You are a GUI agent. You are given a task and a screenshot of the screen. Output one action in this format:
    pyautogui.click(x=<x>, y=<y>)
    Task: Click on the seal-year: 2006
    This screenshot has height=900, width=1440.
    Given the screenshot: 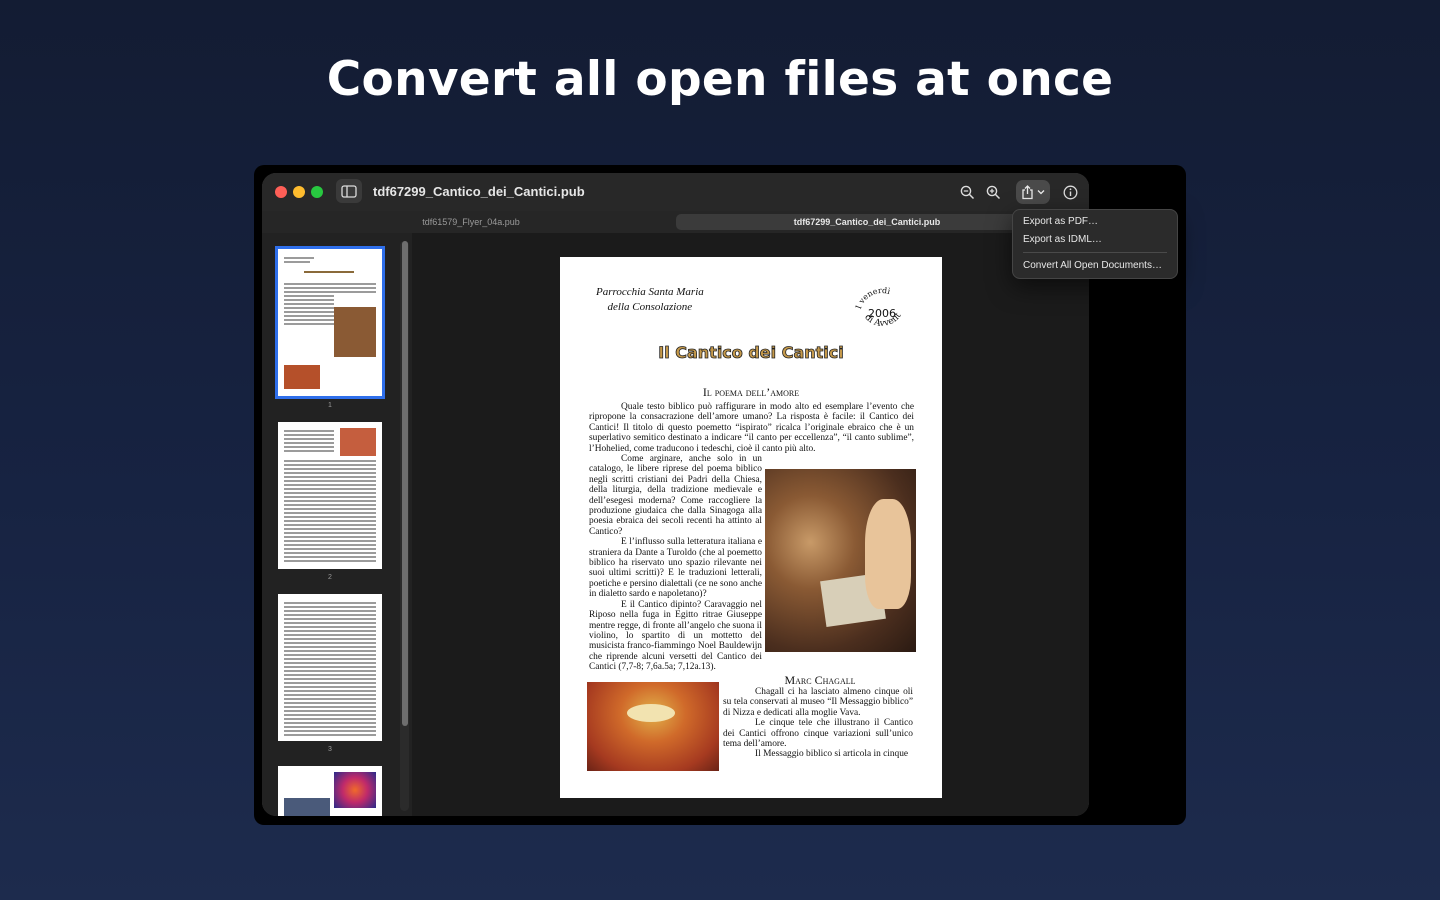 What is the action you would take?
    pyautogui.click(x=882, y=313)
    